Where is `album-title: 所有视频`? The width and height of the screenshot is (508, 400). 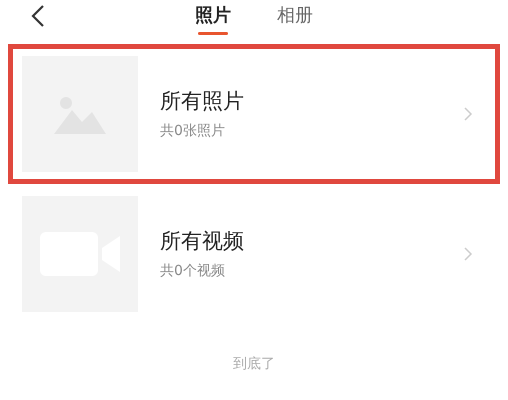 album-title: 所有视频 is located at coordinates (202, 241).